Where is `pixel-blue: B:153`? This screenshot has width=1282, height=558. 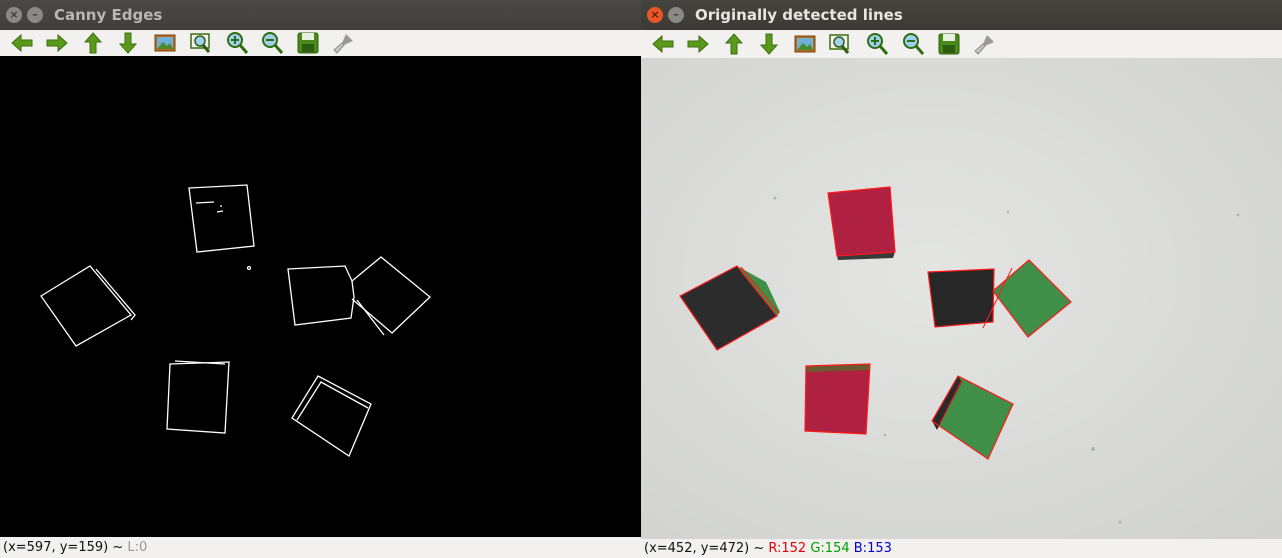
pixel-blue: B:153 is located at coordinates (872, 548).